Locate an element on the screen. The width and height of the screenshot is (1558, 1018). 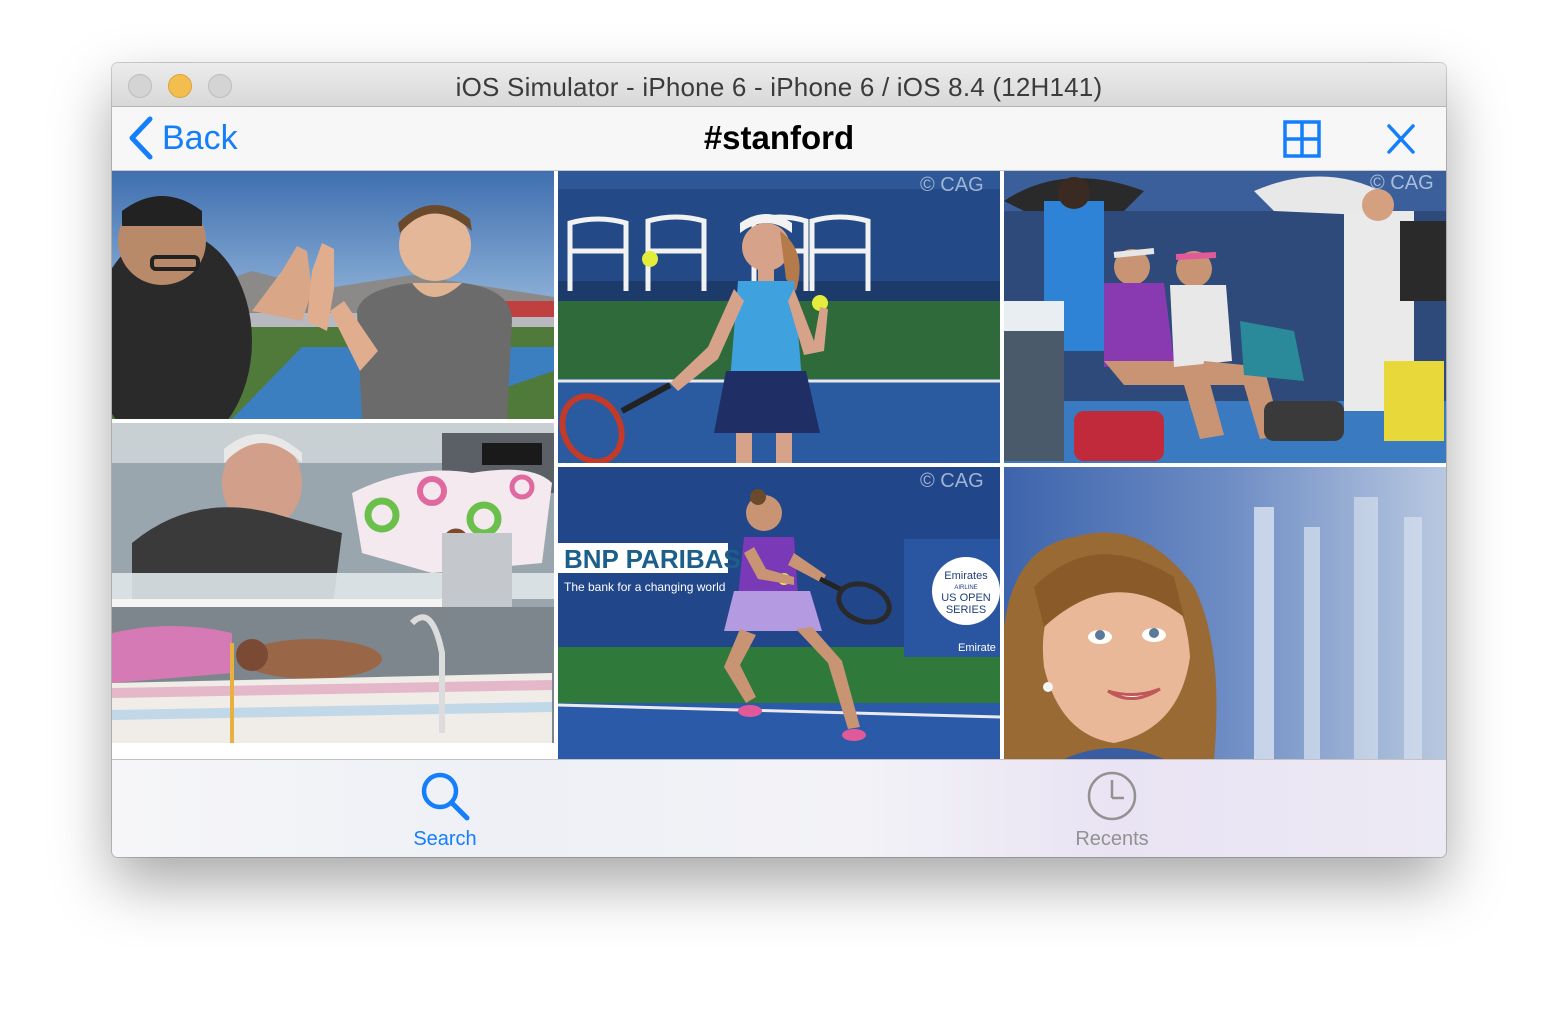
photo-courtside-image: © CAG is located at coordinates (1225, 317).